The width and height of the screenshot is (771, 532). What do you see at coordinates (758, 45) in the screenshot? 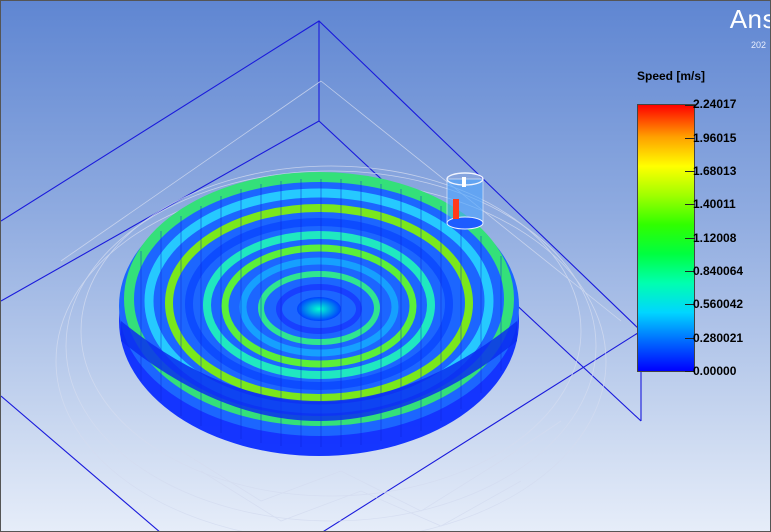
I see `brand-version: 202` at bounding box center [758, 45].